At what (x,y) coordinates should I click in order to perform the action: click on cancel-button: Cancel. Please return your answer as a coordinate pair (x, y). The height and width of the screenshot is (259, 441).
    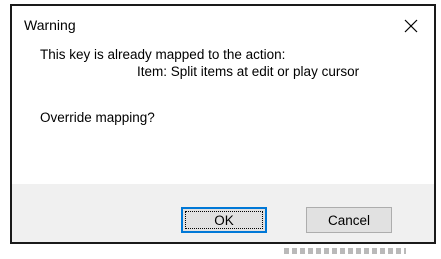
    Looking at the image, I should click on (349, 220).